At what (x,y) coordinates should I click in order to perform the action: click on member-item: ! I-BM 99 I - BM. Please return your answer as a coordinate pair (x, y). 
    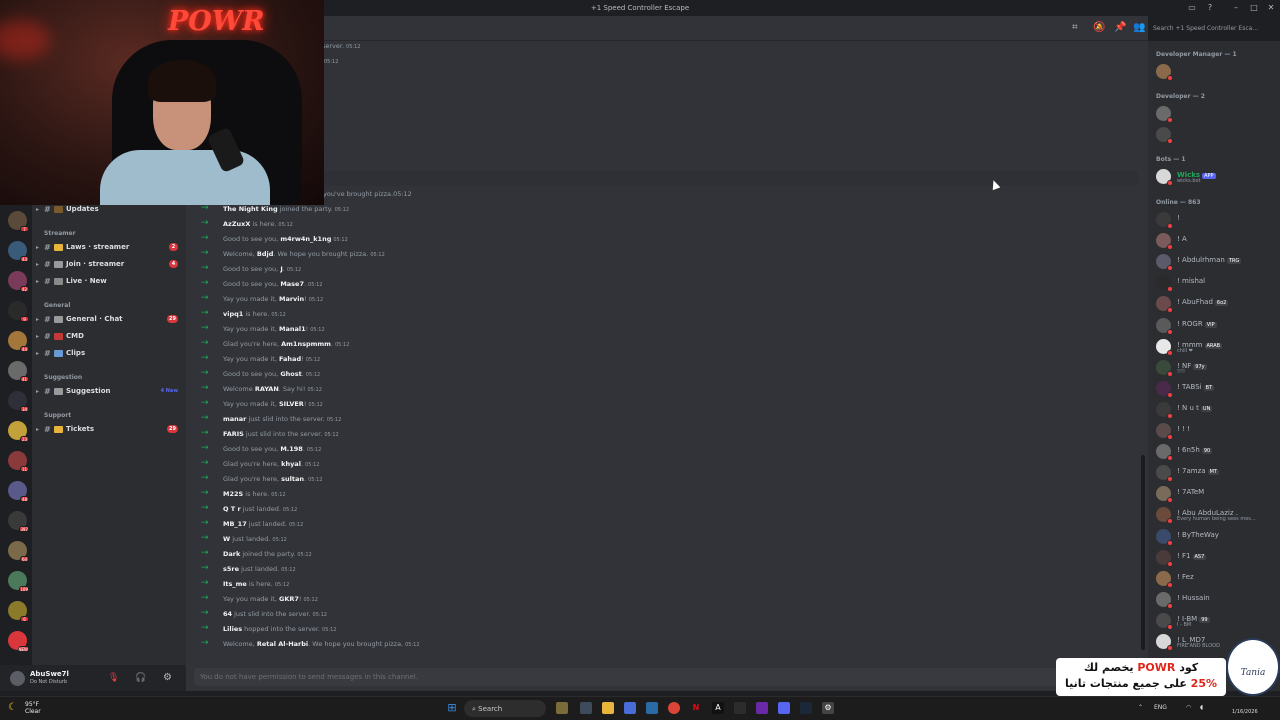
    Looking at the image, I should click on (1216, 620).